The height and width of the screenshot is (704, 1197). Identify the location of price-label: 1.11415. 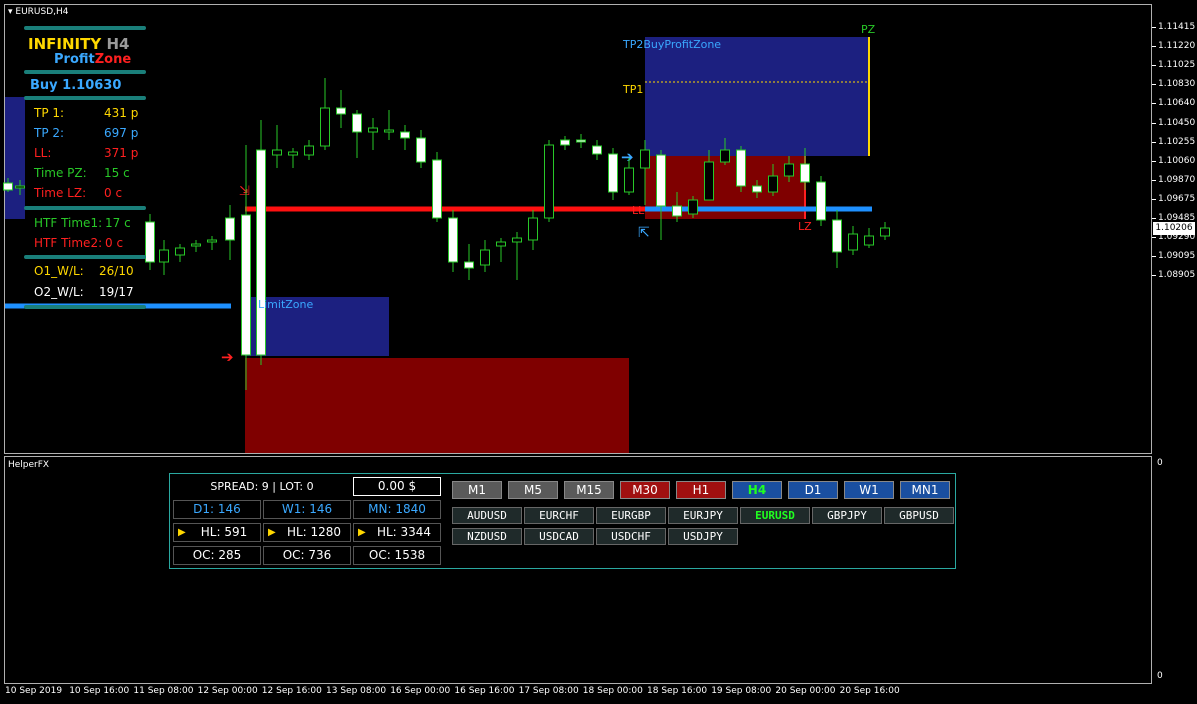
(1177, 27).